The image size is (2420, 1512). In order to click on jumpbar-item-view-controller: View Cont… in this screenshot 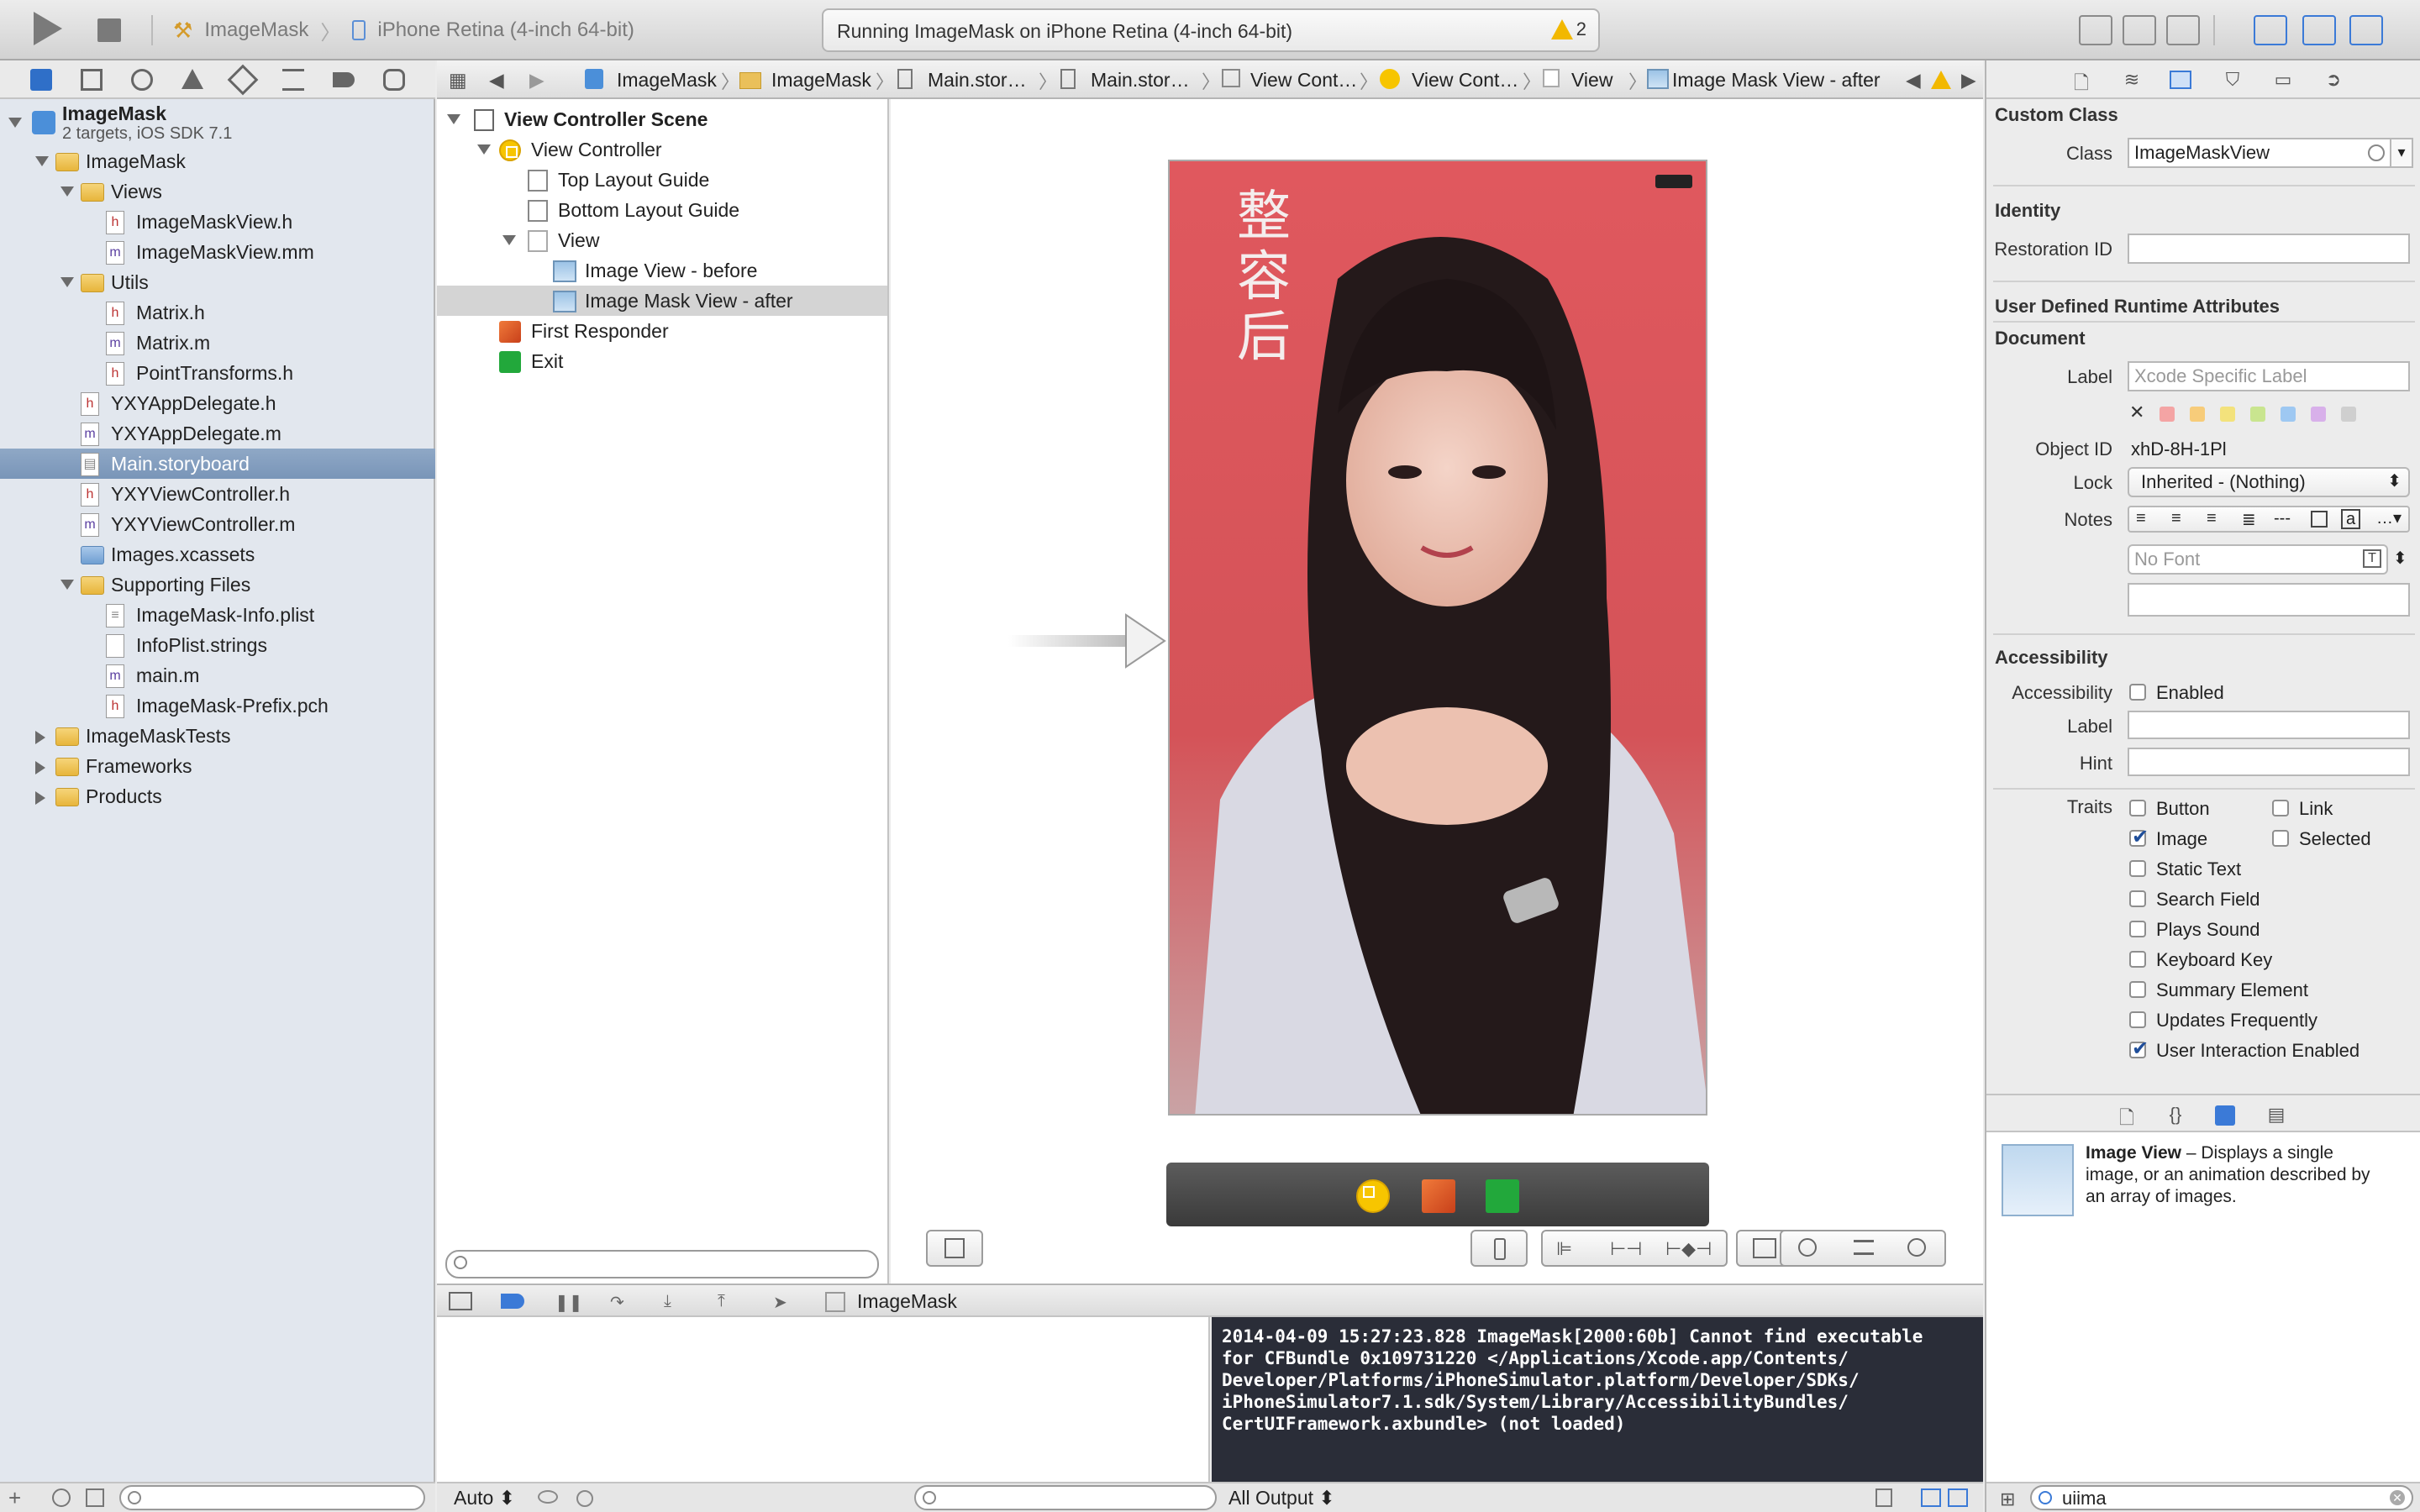, I will do `click(1465, 80)`.